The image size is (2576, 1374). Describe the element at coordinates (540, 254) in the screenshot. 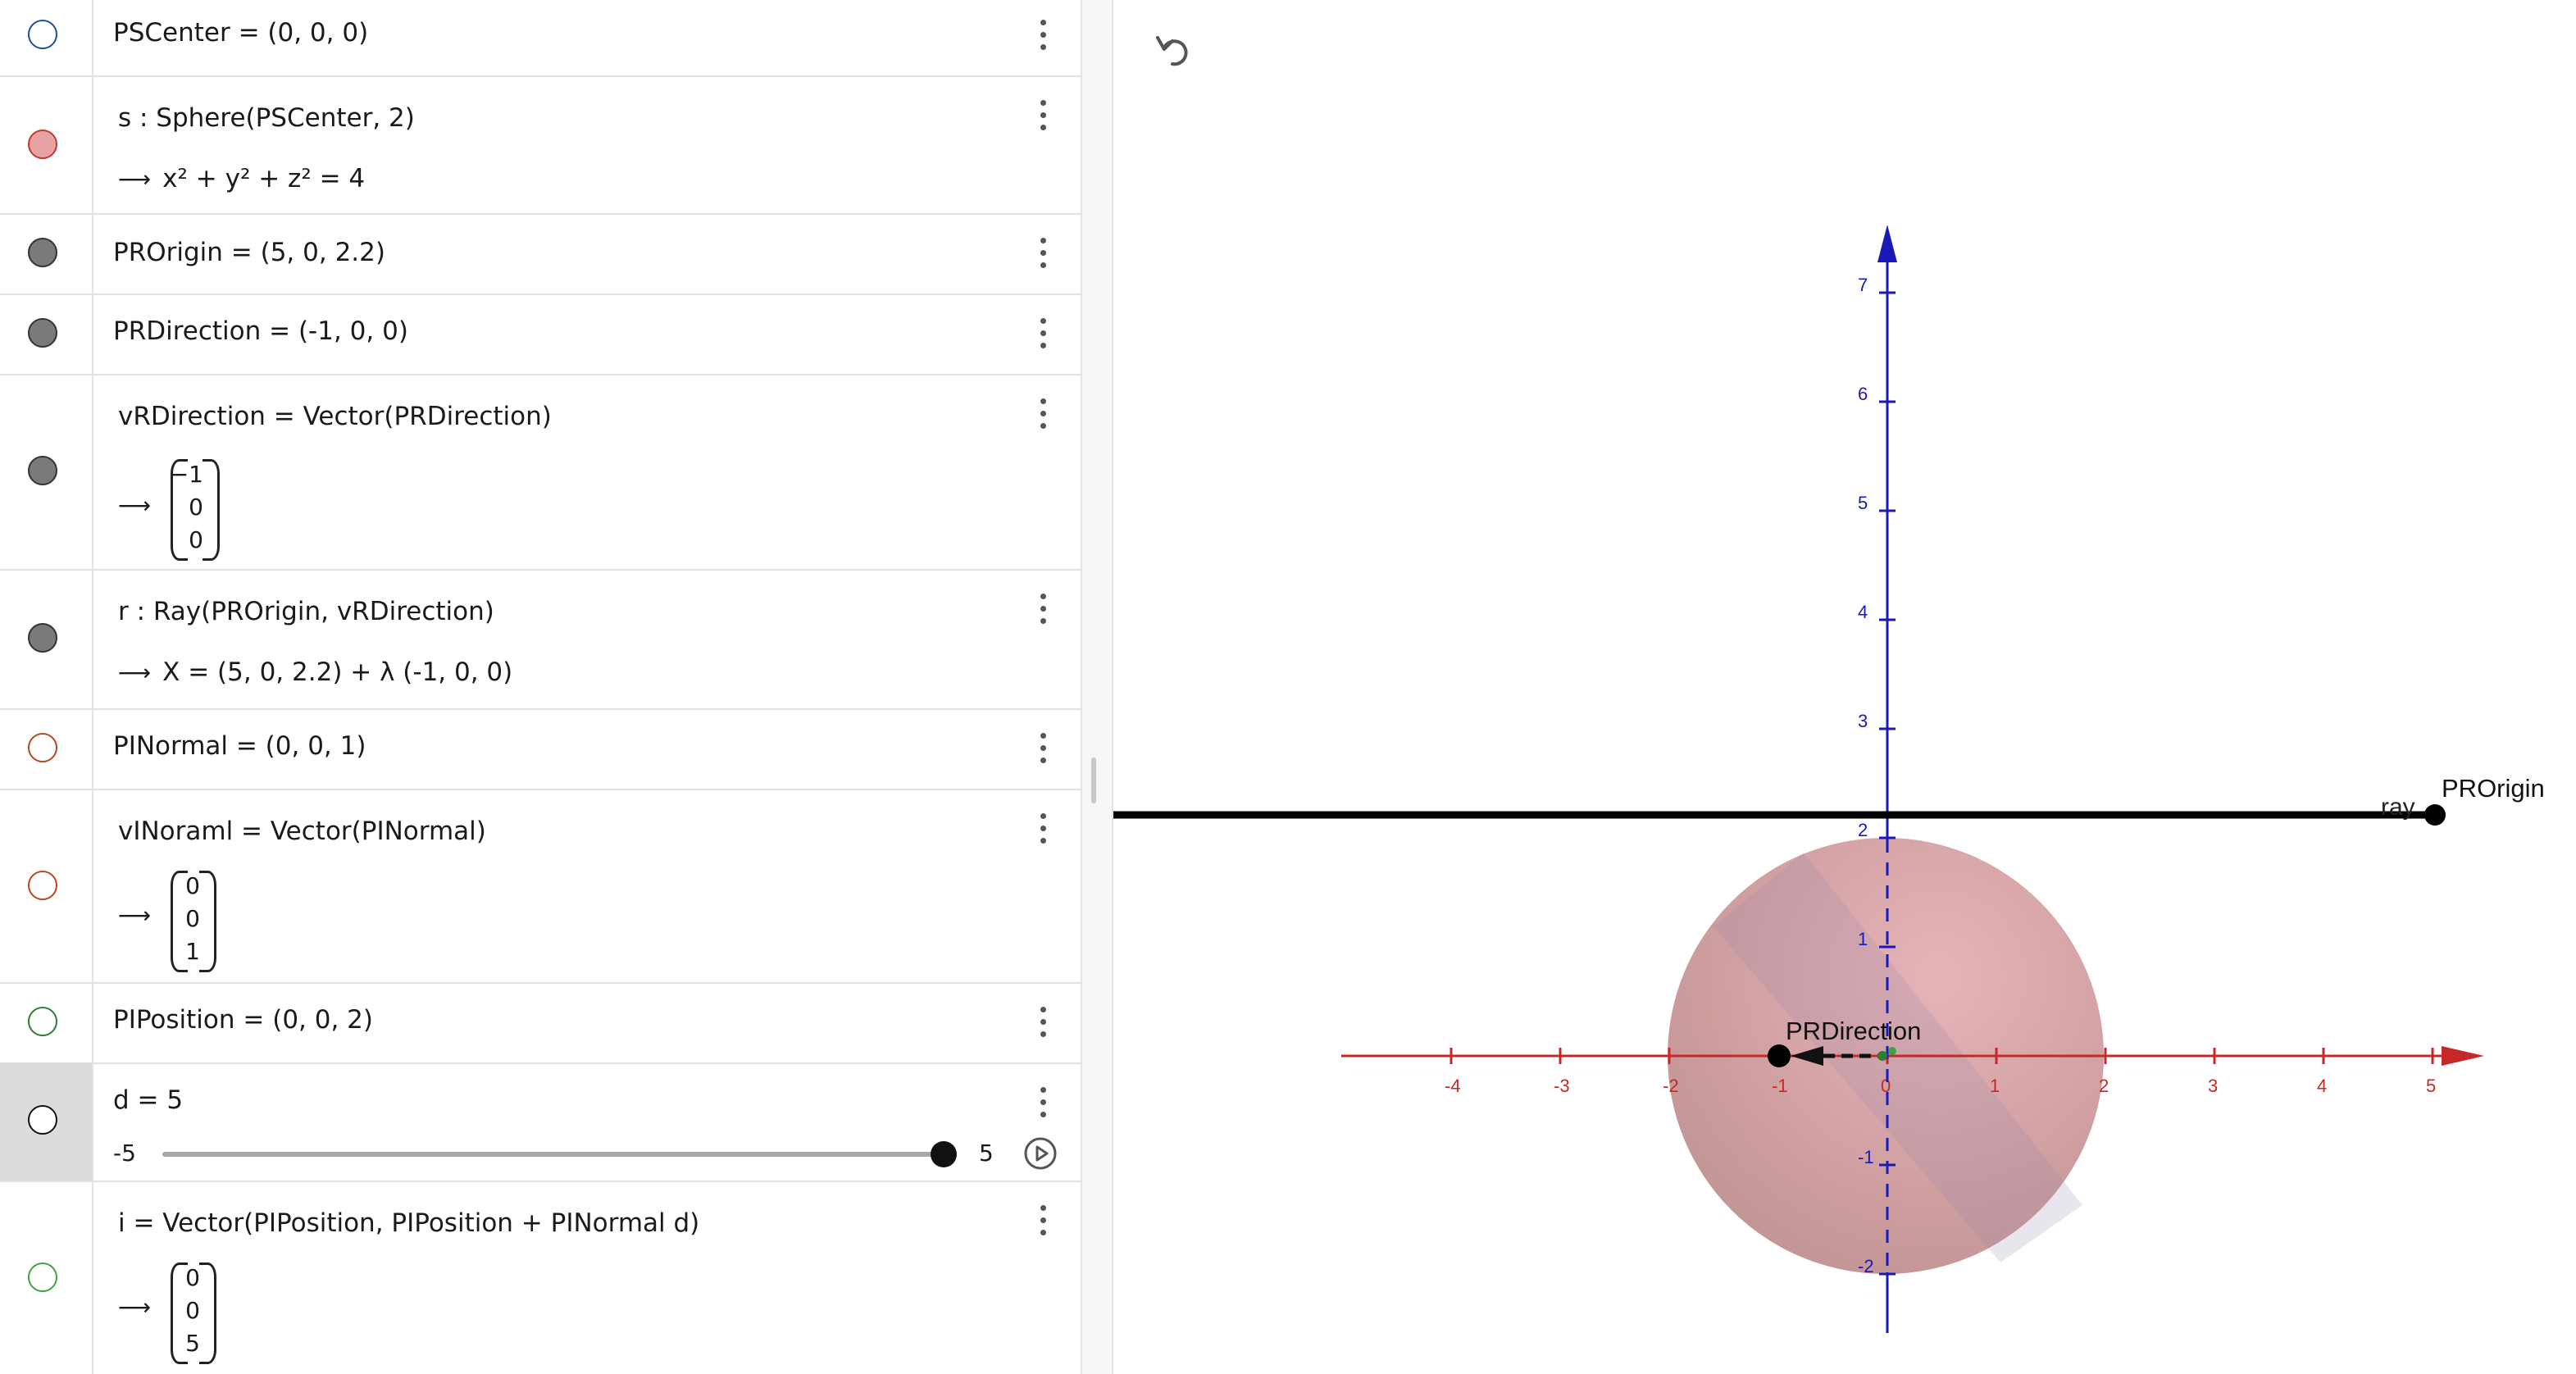

I see `algebra-row: PROrigin = (5, 0, 2.2)` at that location.